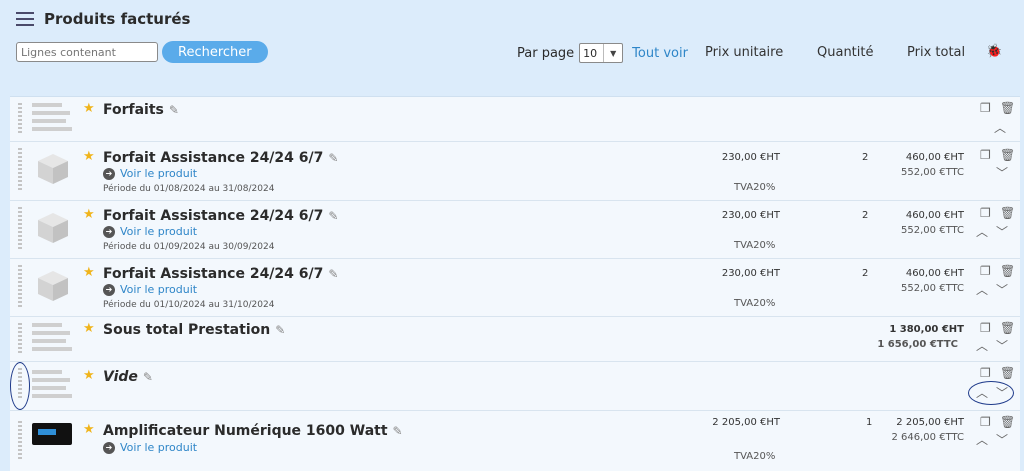 Image resolution: width=1024 pixels, height=471 pixels. What do you see at coordinates (546, 53) in the screenshot?
I see `per-page-label: Par page` at bounding box center [546, 53].